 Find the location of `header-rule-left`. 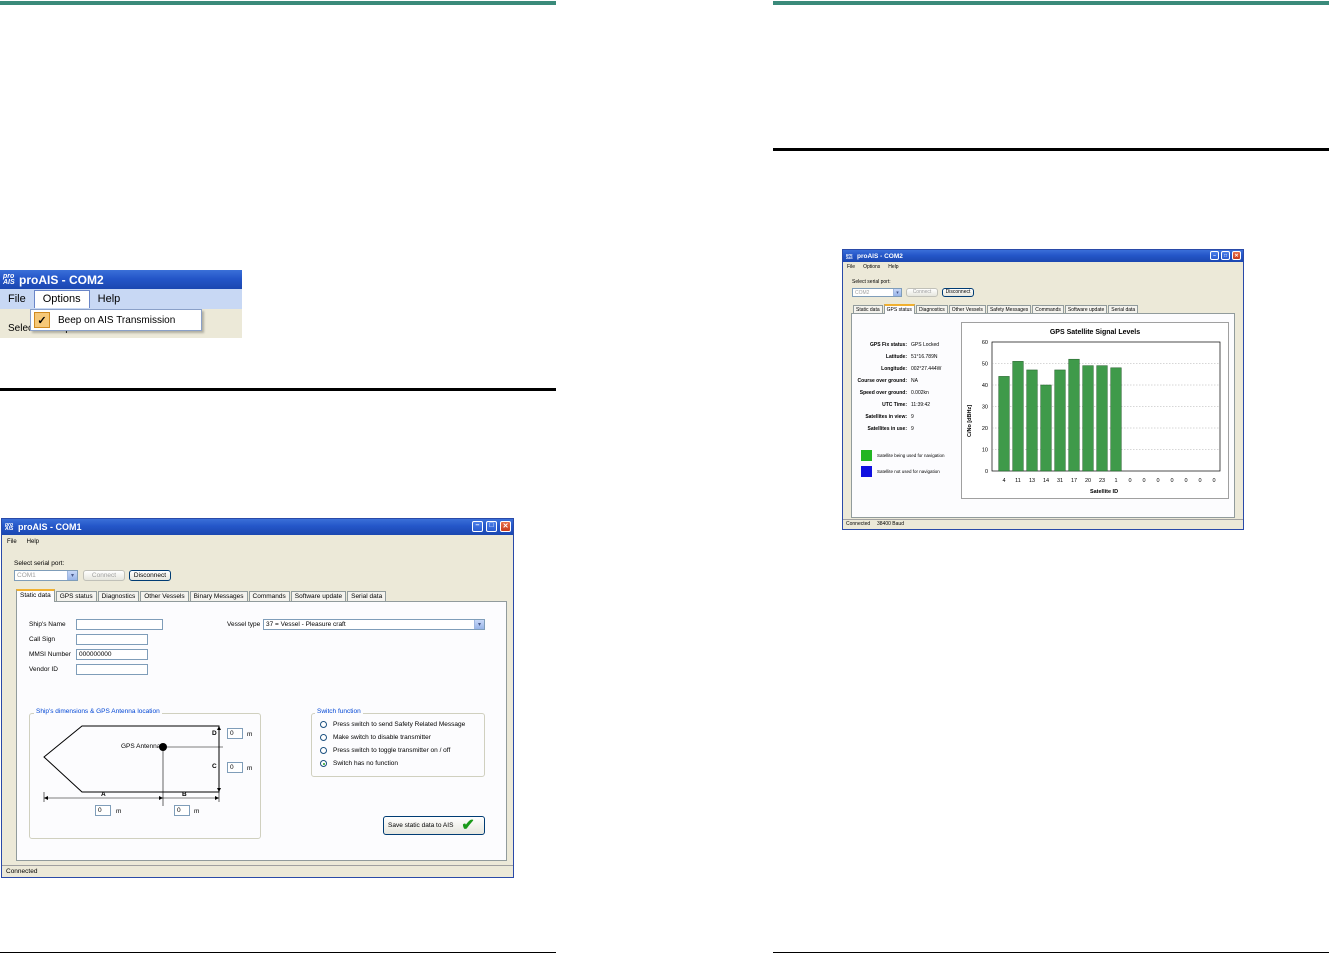

header-rule-left is located at coordinates (278, 3).